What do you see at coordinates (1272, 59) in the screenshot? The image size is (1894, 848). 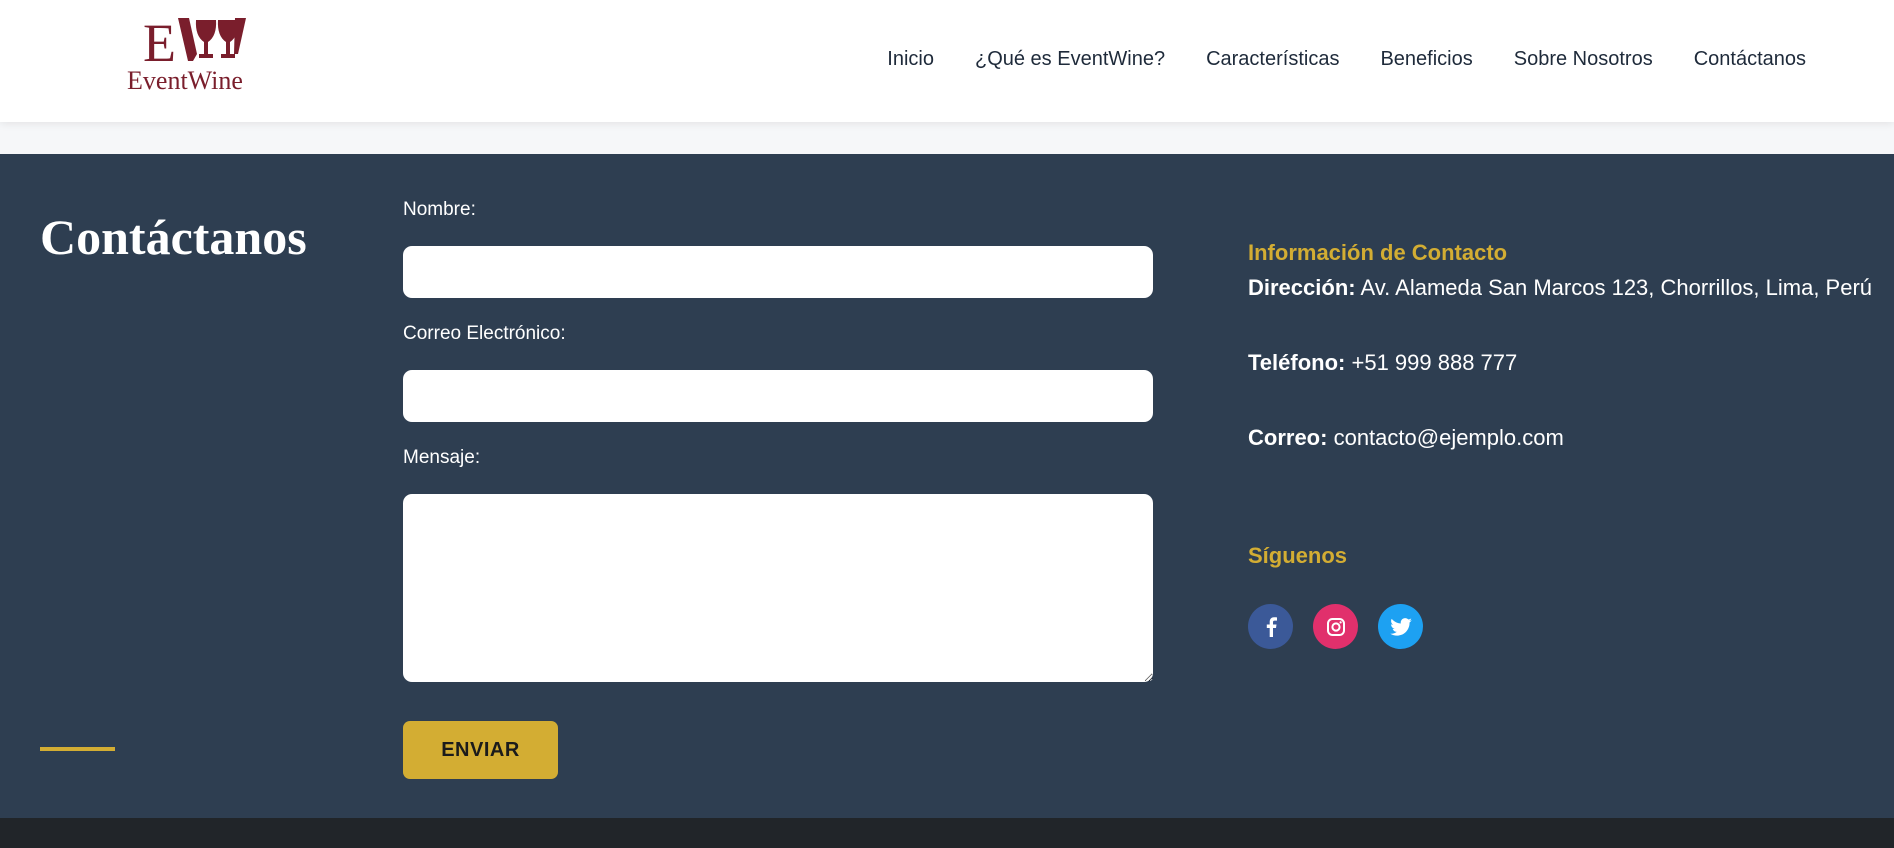 I see `nav-item-caracteristicas: Características` at bounding box center [1272, 59].